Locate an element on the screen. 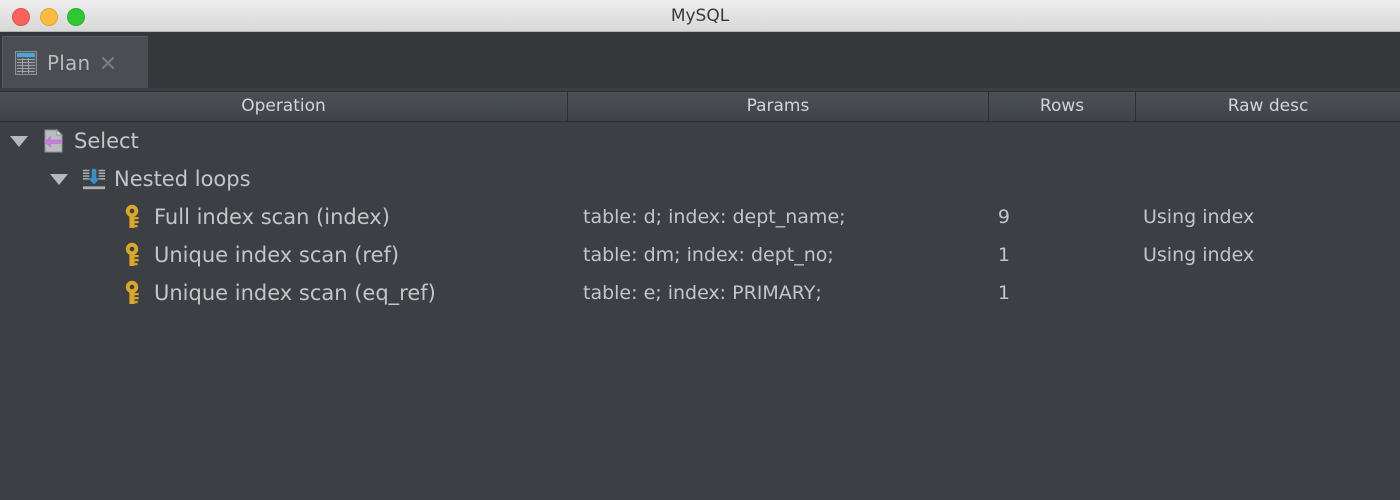 This screenshot has height=500, width=1400. operation-label: Nested loops is located at coordinates (182, 179).